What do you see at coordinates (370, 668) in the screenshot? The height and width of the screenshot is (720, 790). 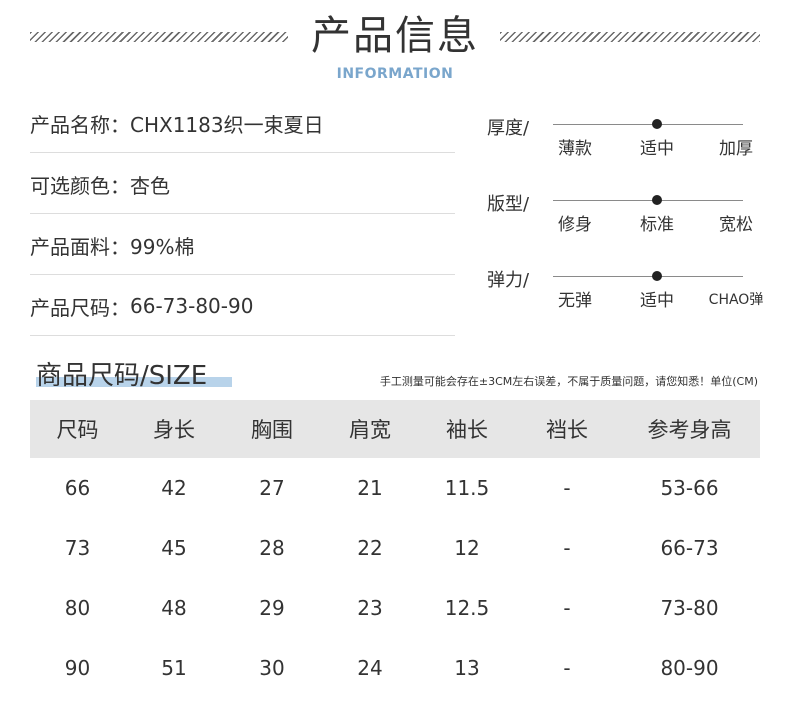 I see `table-cell: 24` at bounding box center [370, 668].